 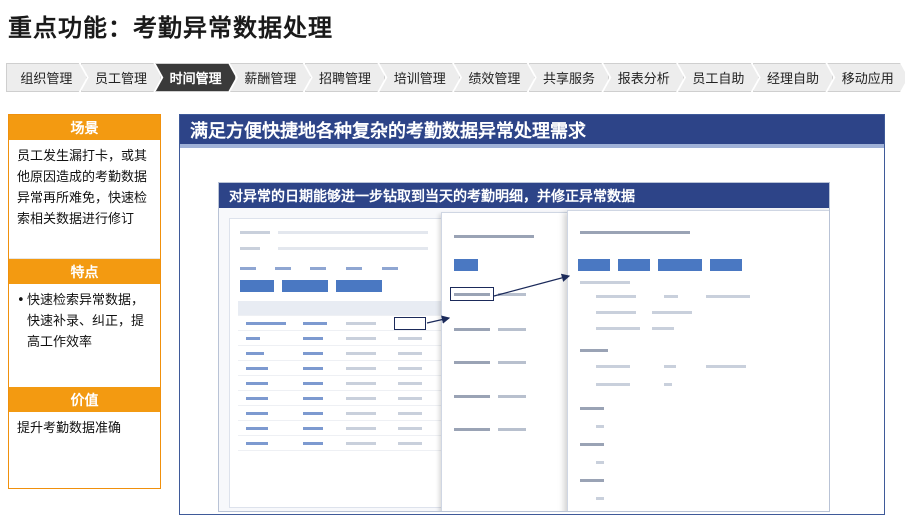 I want to click on tab-employee-management: 员工管理, so click(x=121, y=77).